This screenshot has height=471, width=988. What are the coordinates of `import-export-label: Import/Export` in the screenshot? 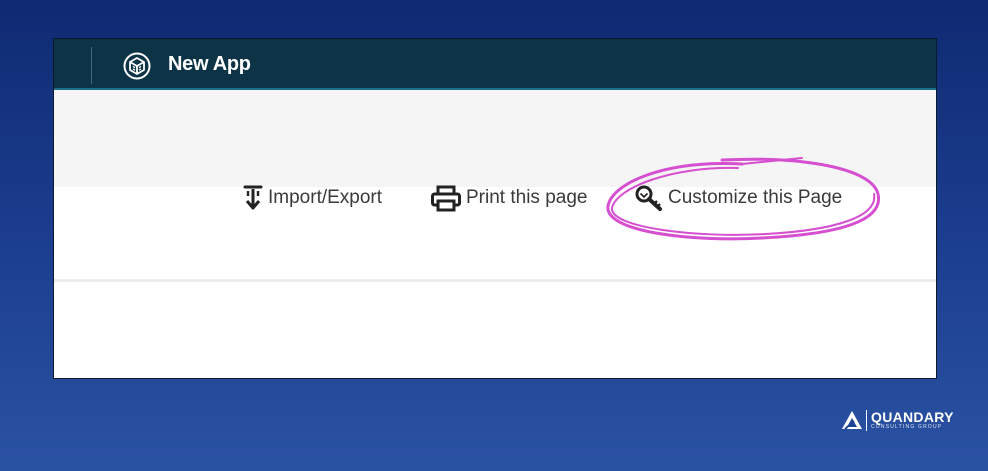 It's located at (325, 197).